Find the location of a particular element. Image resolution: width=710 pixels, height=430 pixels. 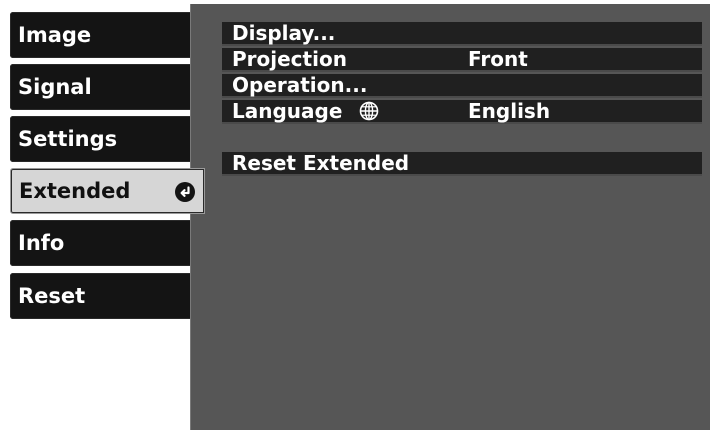

tab-extended: Extended is located at coordinates (107, 191).